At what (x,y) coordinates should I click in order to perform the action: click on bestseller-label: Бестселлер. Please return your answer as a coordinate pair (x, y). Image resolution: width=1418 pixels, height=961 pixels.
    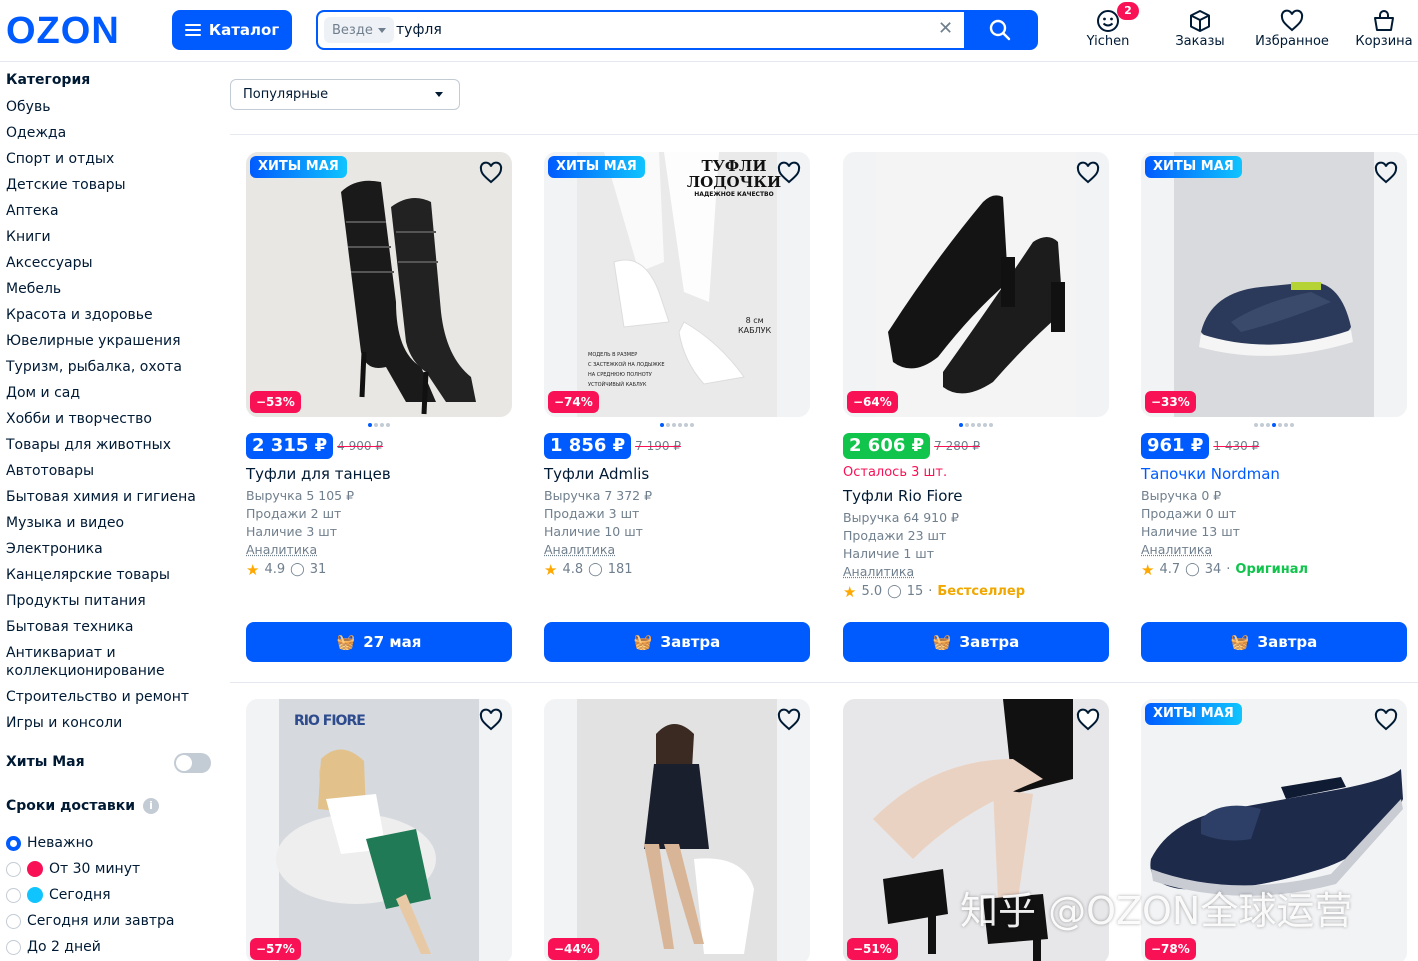
    Looking at the image, I should click on (981, 591).